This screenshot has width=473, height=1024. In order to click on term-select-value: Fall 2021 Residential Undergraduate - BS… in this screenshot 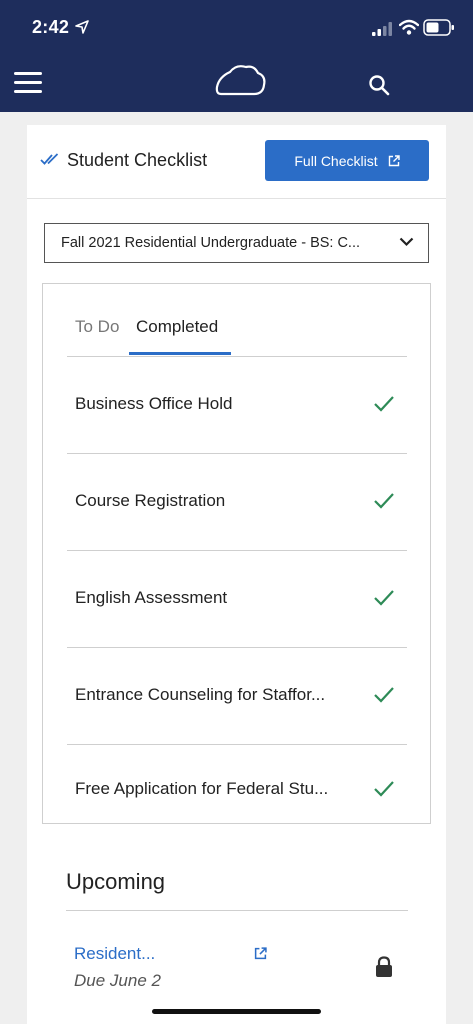, I will do `click(211, 243)`.